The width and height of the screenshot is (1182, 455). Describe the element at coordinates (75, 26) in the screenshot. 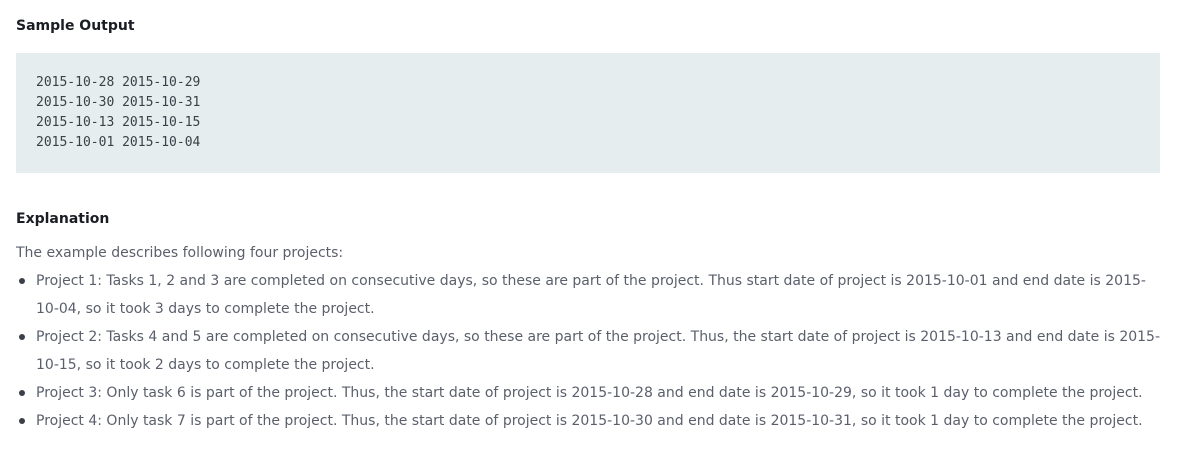

I see `sample-output-heading: Sample Output` at that location.